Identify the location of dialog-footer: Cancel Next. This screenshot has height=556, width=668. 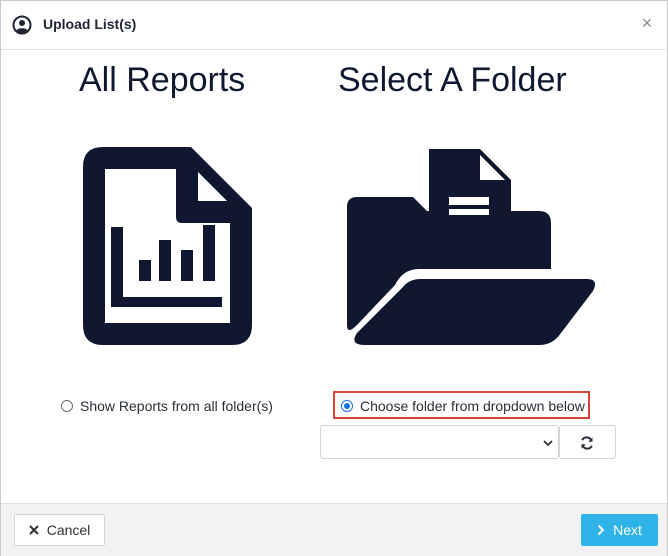
(334, 529).